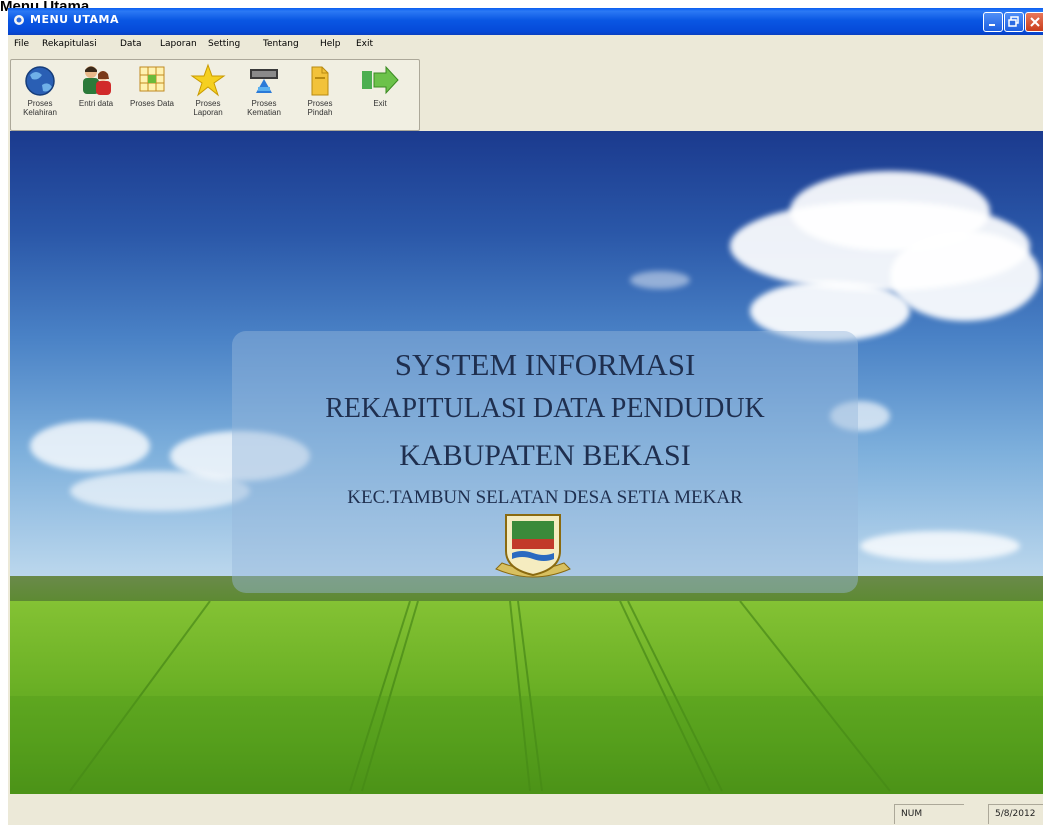  I want to click on toolbar-label: Exit, so click(380, 103).